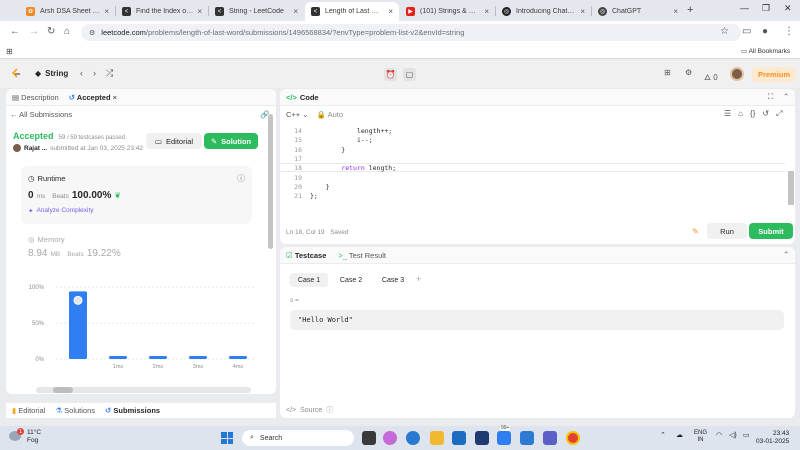 The width and height of the screenshot is (800, 450). What do you see at coordinates (351, 131) in the screenshot?
I see `code-line: length++;` at bounding box center [351, 131].